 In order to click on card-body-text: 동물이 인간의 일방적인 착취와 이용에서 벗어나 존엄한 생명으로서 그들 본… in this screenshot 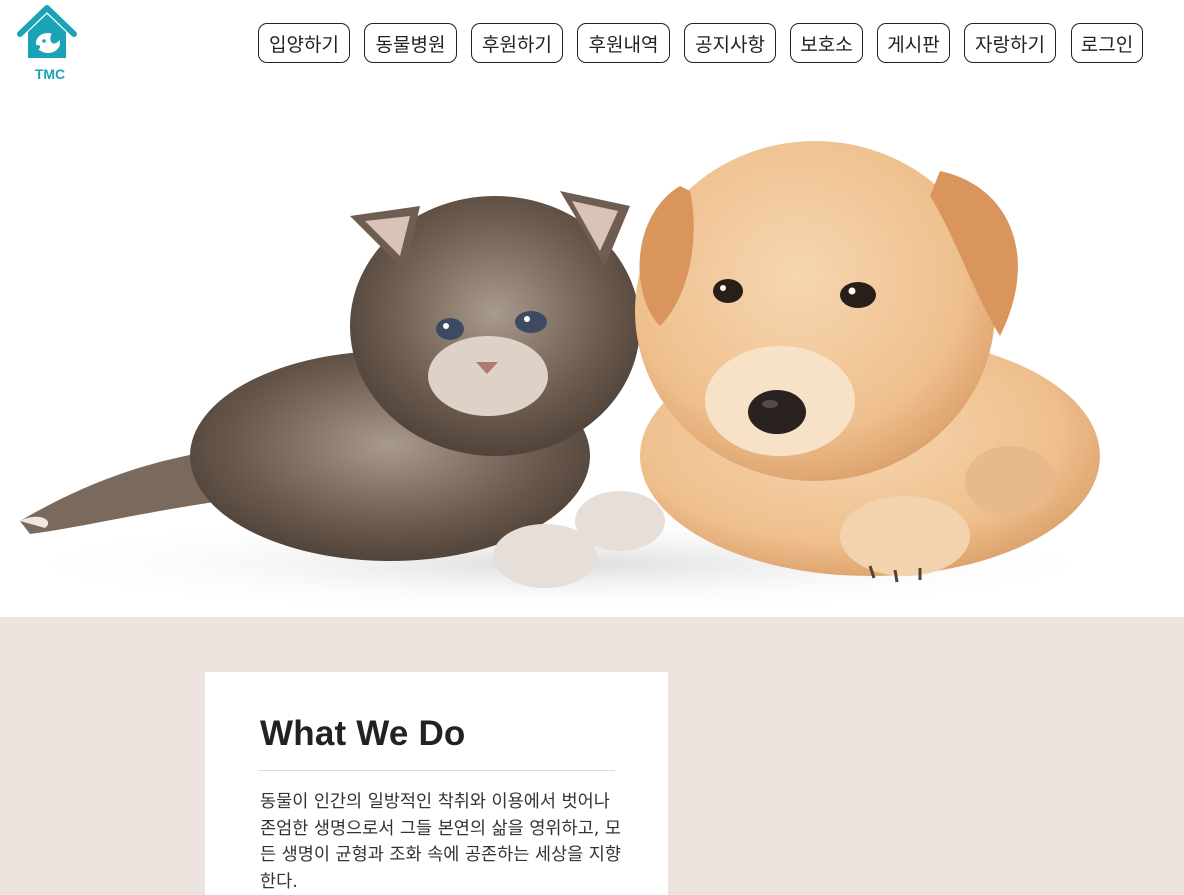, I will do `click(440, 842)`.